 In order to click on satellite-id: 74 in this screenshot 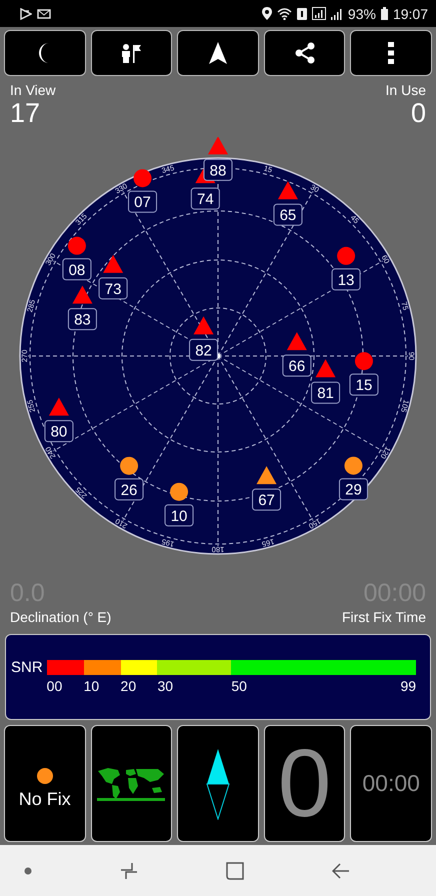, I will do `click(205, 199)`.